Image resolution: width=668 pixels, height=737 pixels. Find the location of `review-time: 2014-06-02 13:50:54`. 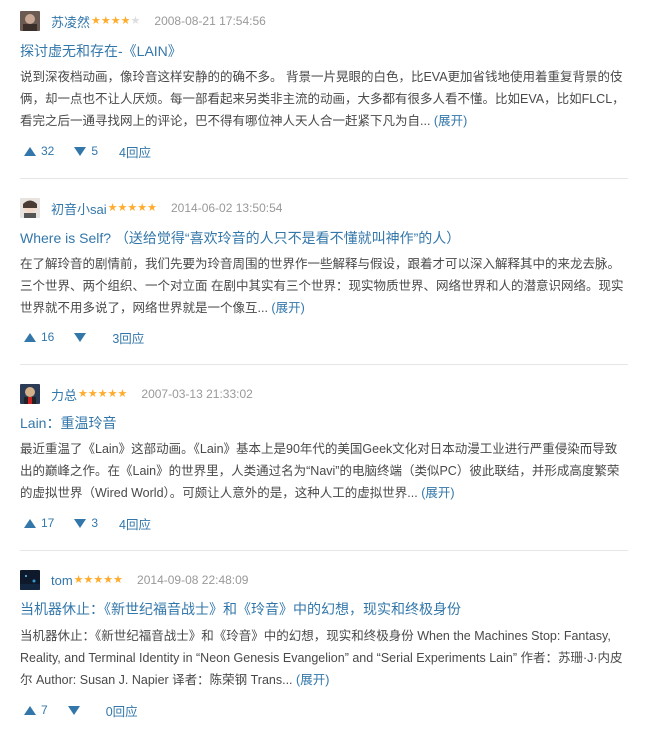

review-time: 2014-06-02 13:50:54 is located at coordinates (227, 208).